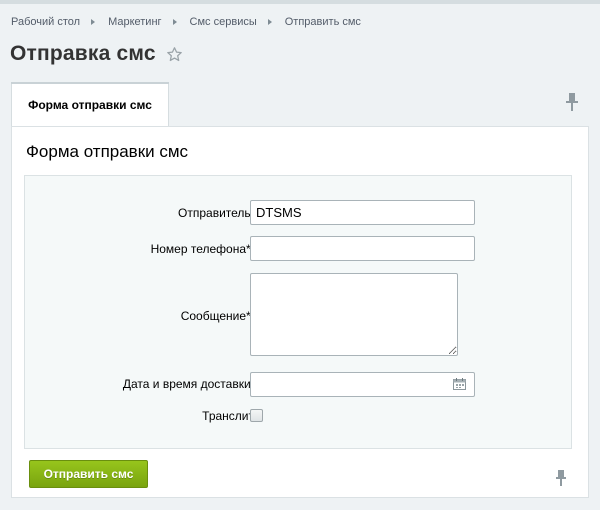 The image size is (600, 510). Describe the element at coordinates (83, 53) in the screenshot. I see `page-title: Отправка смс` at that location.